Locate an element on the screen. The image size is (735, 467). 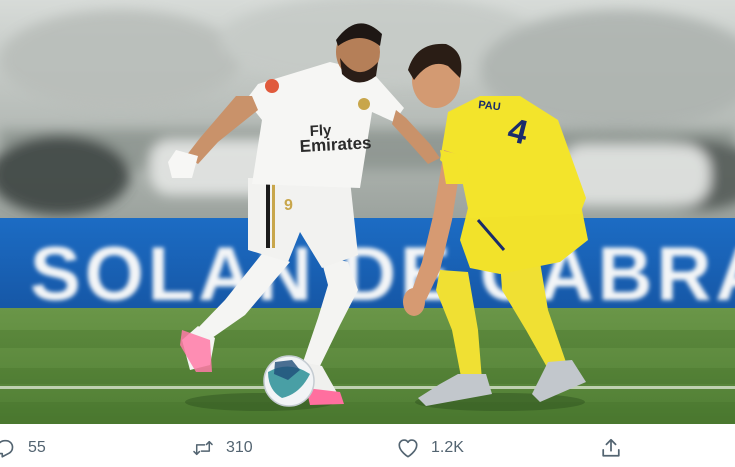
retweet-button: 310 is located at coordinates (222, 448).